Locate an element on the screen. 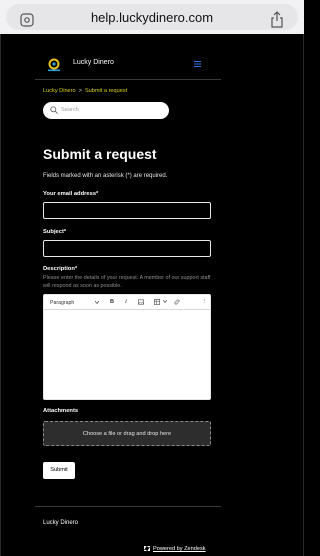 The image size is (320, 556). zendesk-icon is located at coordinates (147, 548).